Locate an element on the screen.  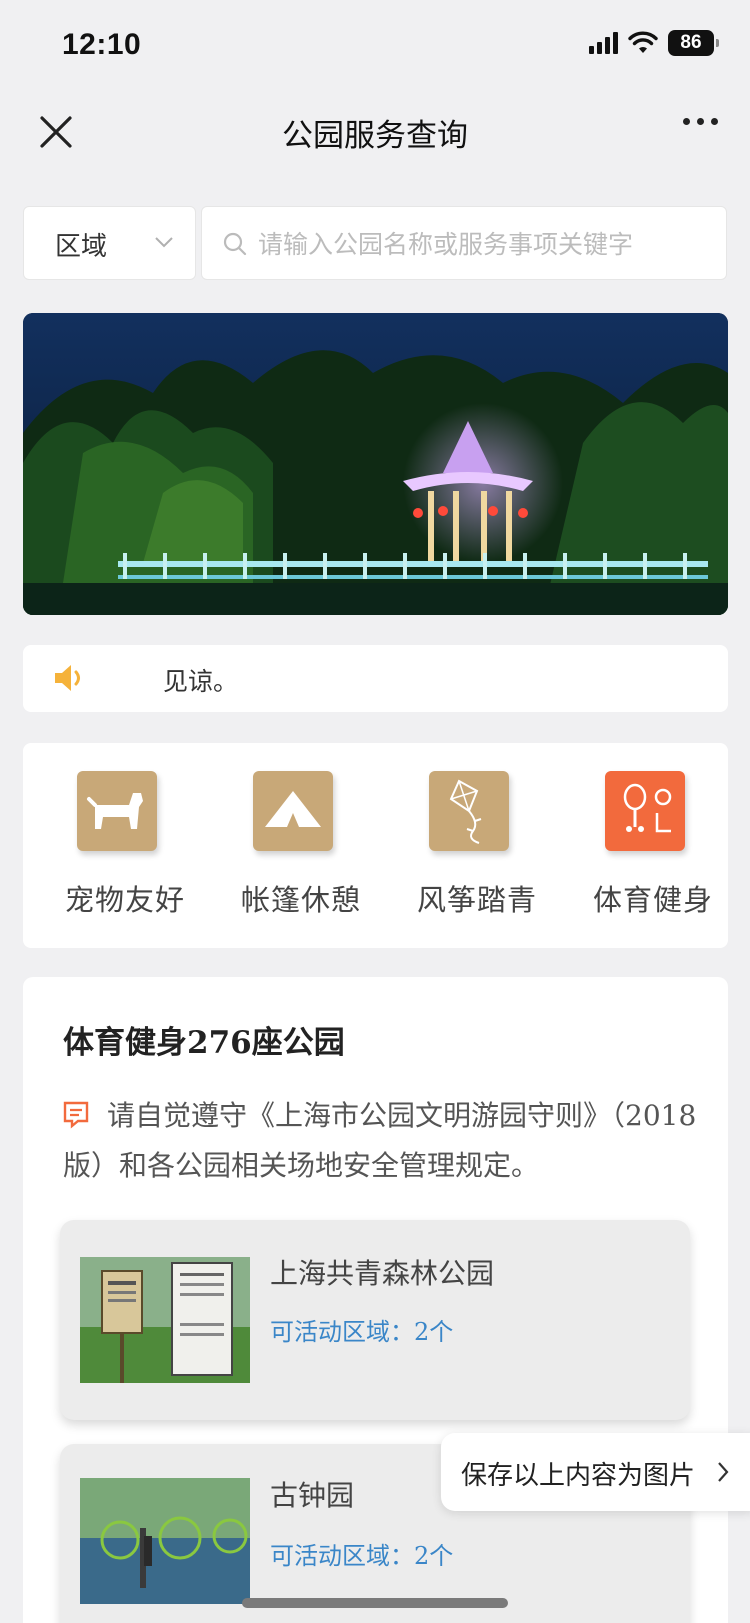
park-card: 上海共青森林公园 可活动区域：2个 is located at coordinates (375, 1320).